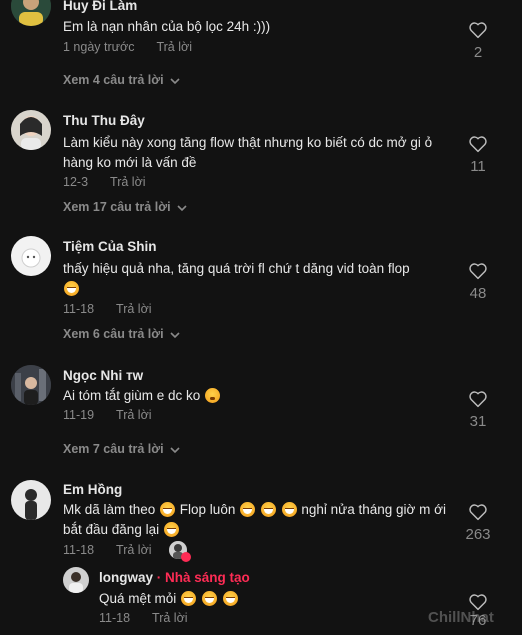 The width and height of the screenshot is (522, 635). Describe the element at coordinates (207, 577) in the screenshot. I see `creator-badge: Nhà sáng tạo` at that location.